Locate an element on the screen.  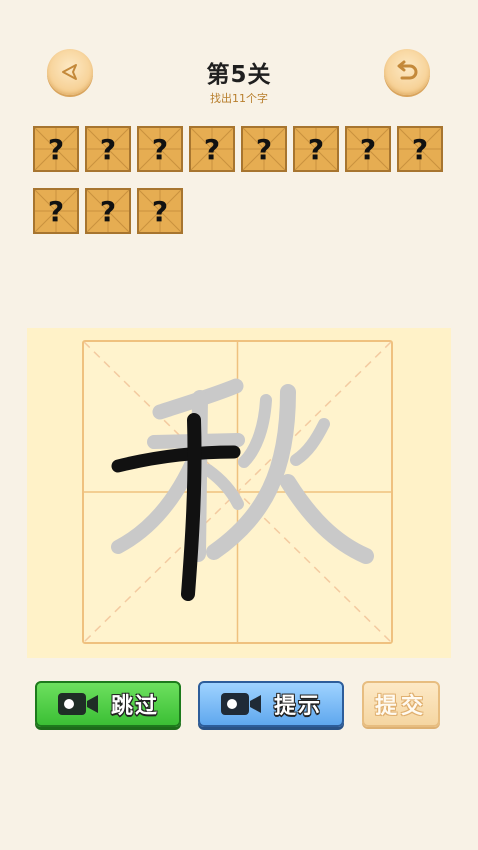
stroke-canvas is located at coordinates (242, 489).